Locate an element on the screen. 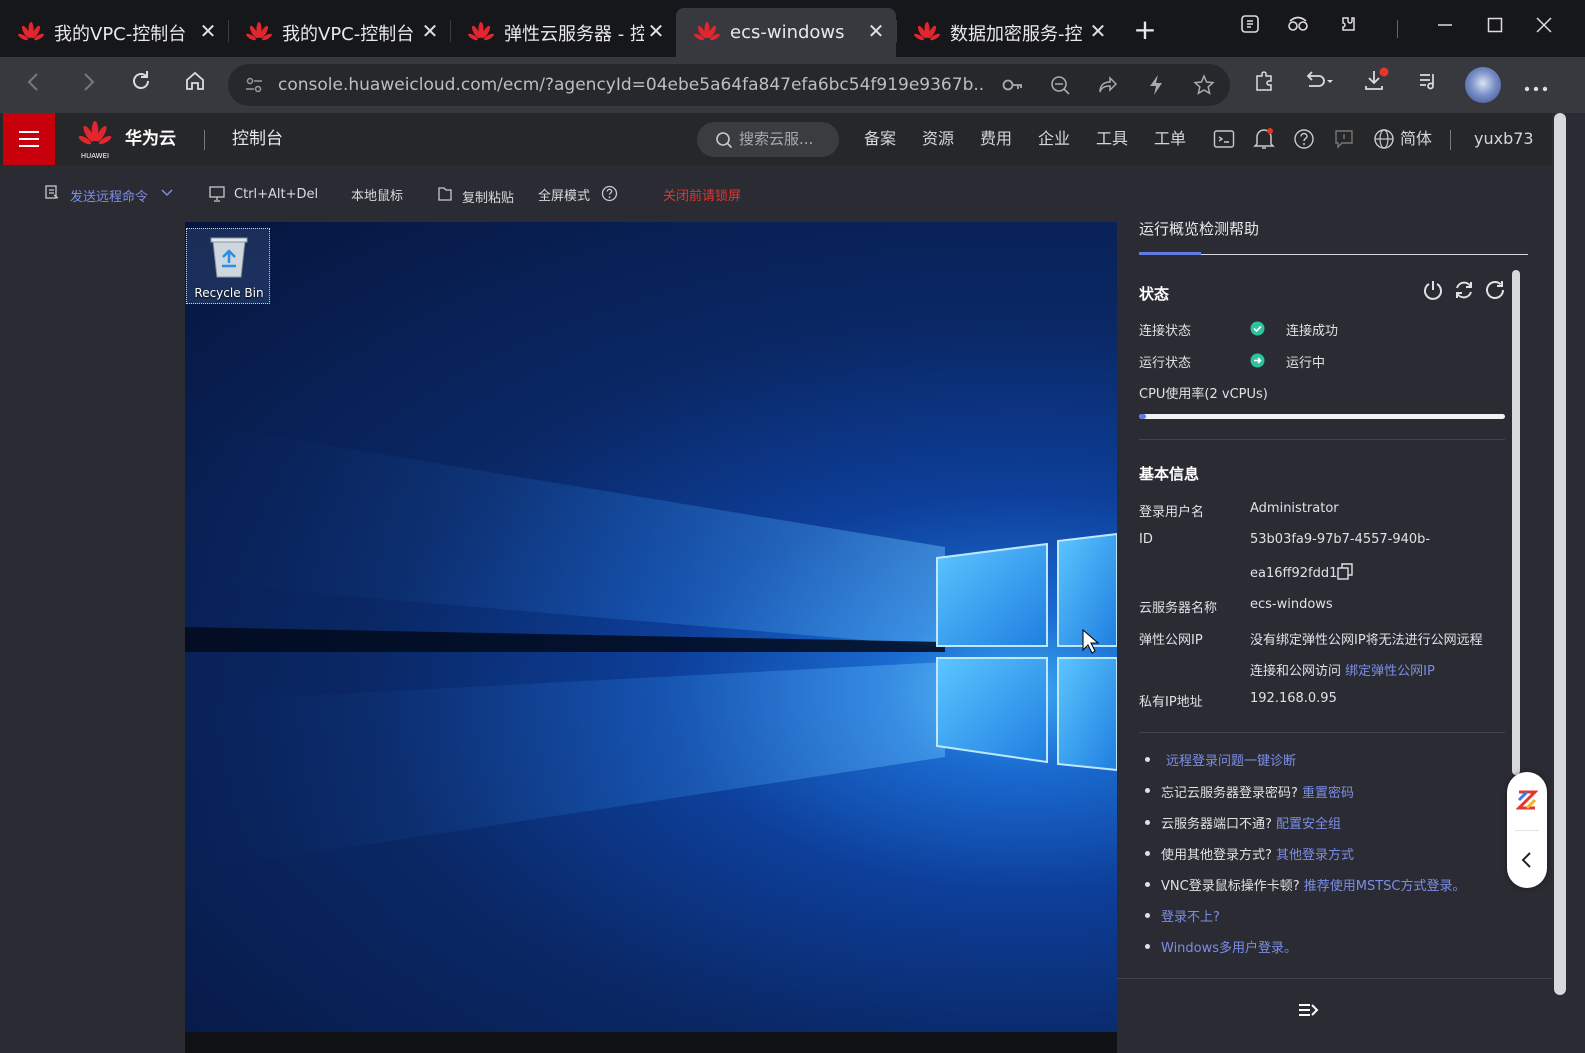 Image resolution: width=1585 pixels, height=1053 pixels. tab-title: ecs-windows is located at coordinates (787, 32).